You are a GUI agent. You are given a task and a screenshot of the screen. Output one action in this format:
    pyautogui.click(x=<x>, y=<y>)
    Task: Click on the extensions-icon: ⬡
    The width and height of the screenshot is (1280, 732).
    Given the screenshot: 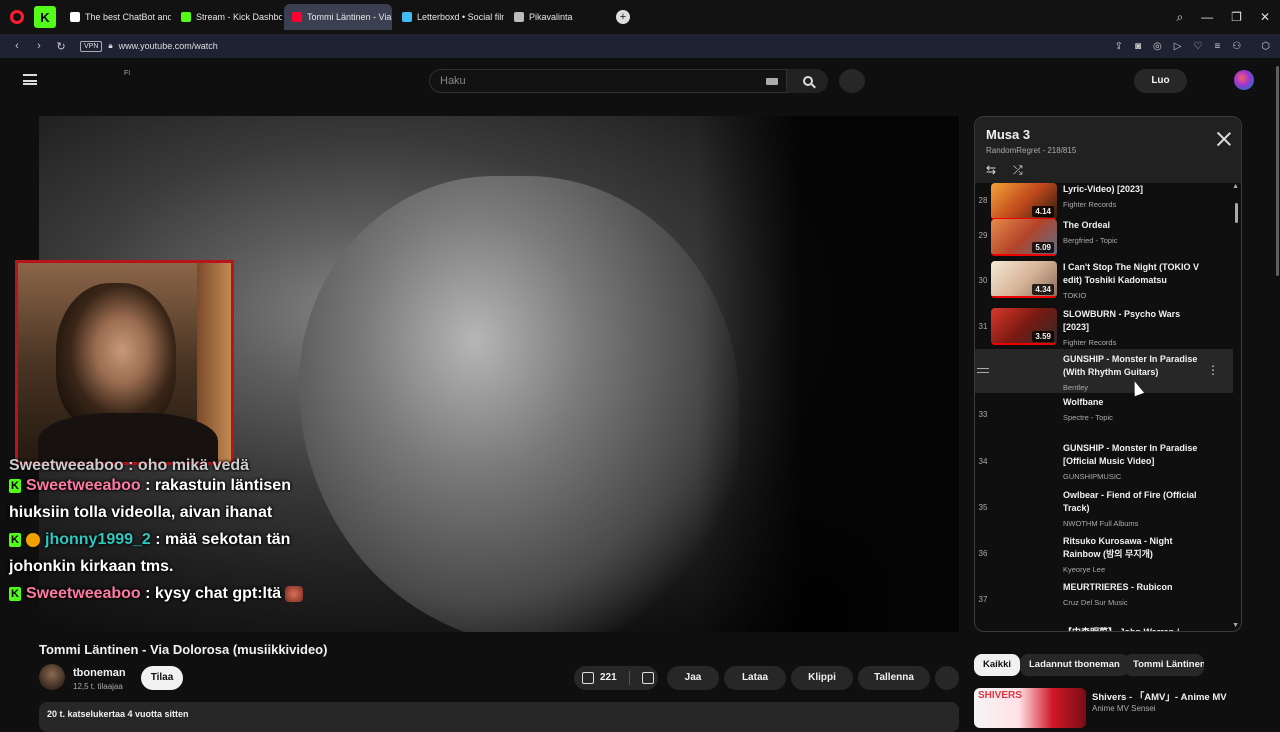 What is the action you would take?
    pyautogui.click(x=1265, y=46)
    